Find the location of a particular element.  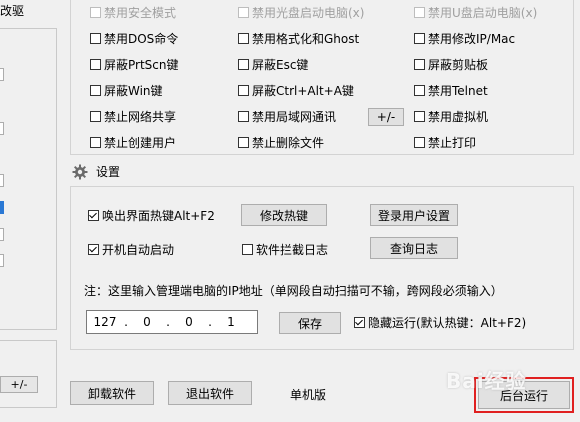

ip-note: 注：这里输入管理端电脑的IP地址（单网段自动扫描可不输，跨网段必须输入） is located at coordinates (293, 291).